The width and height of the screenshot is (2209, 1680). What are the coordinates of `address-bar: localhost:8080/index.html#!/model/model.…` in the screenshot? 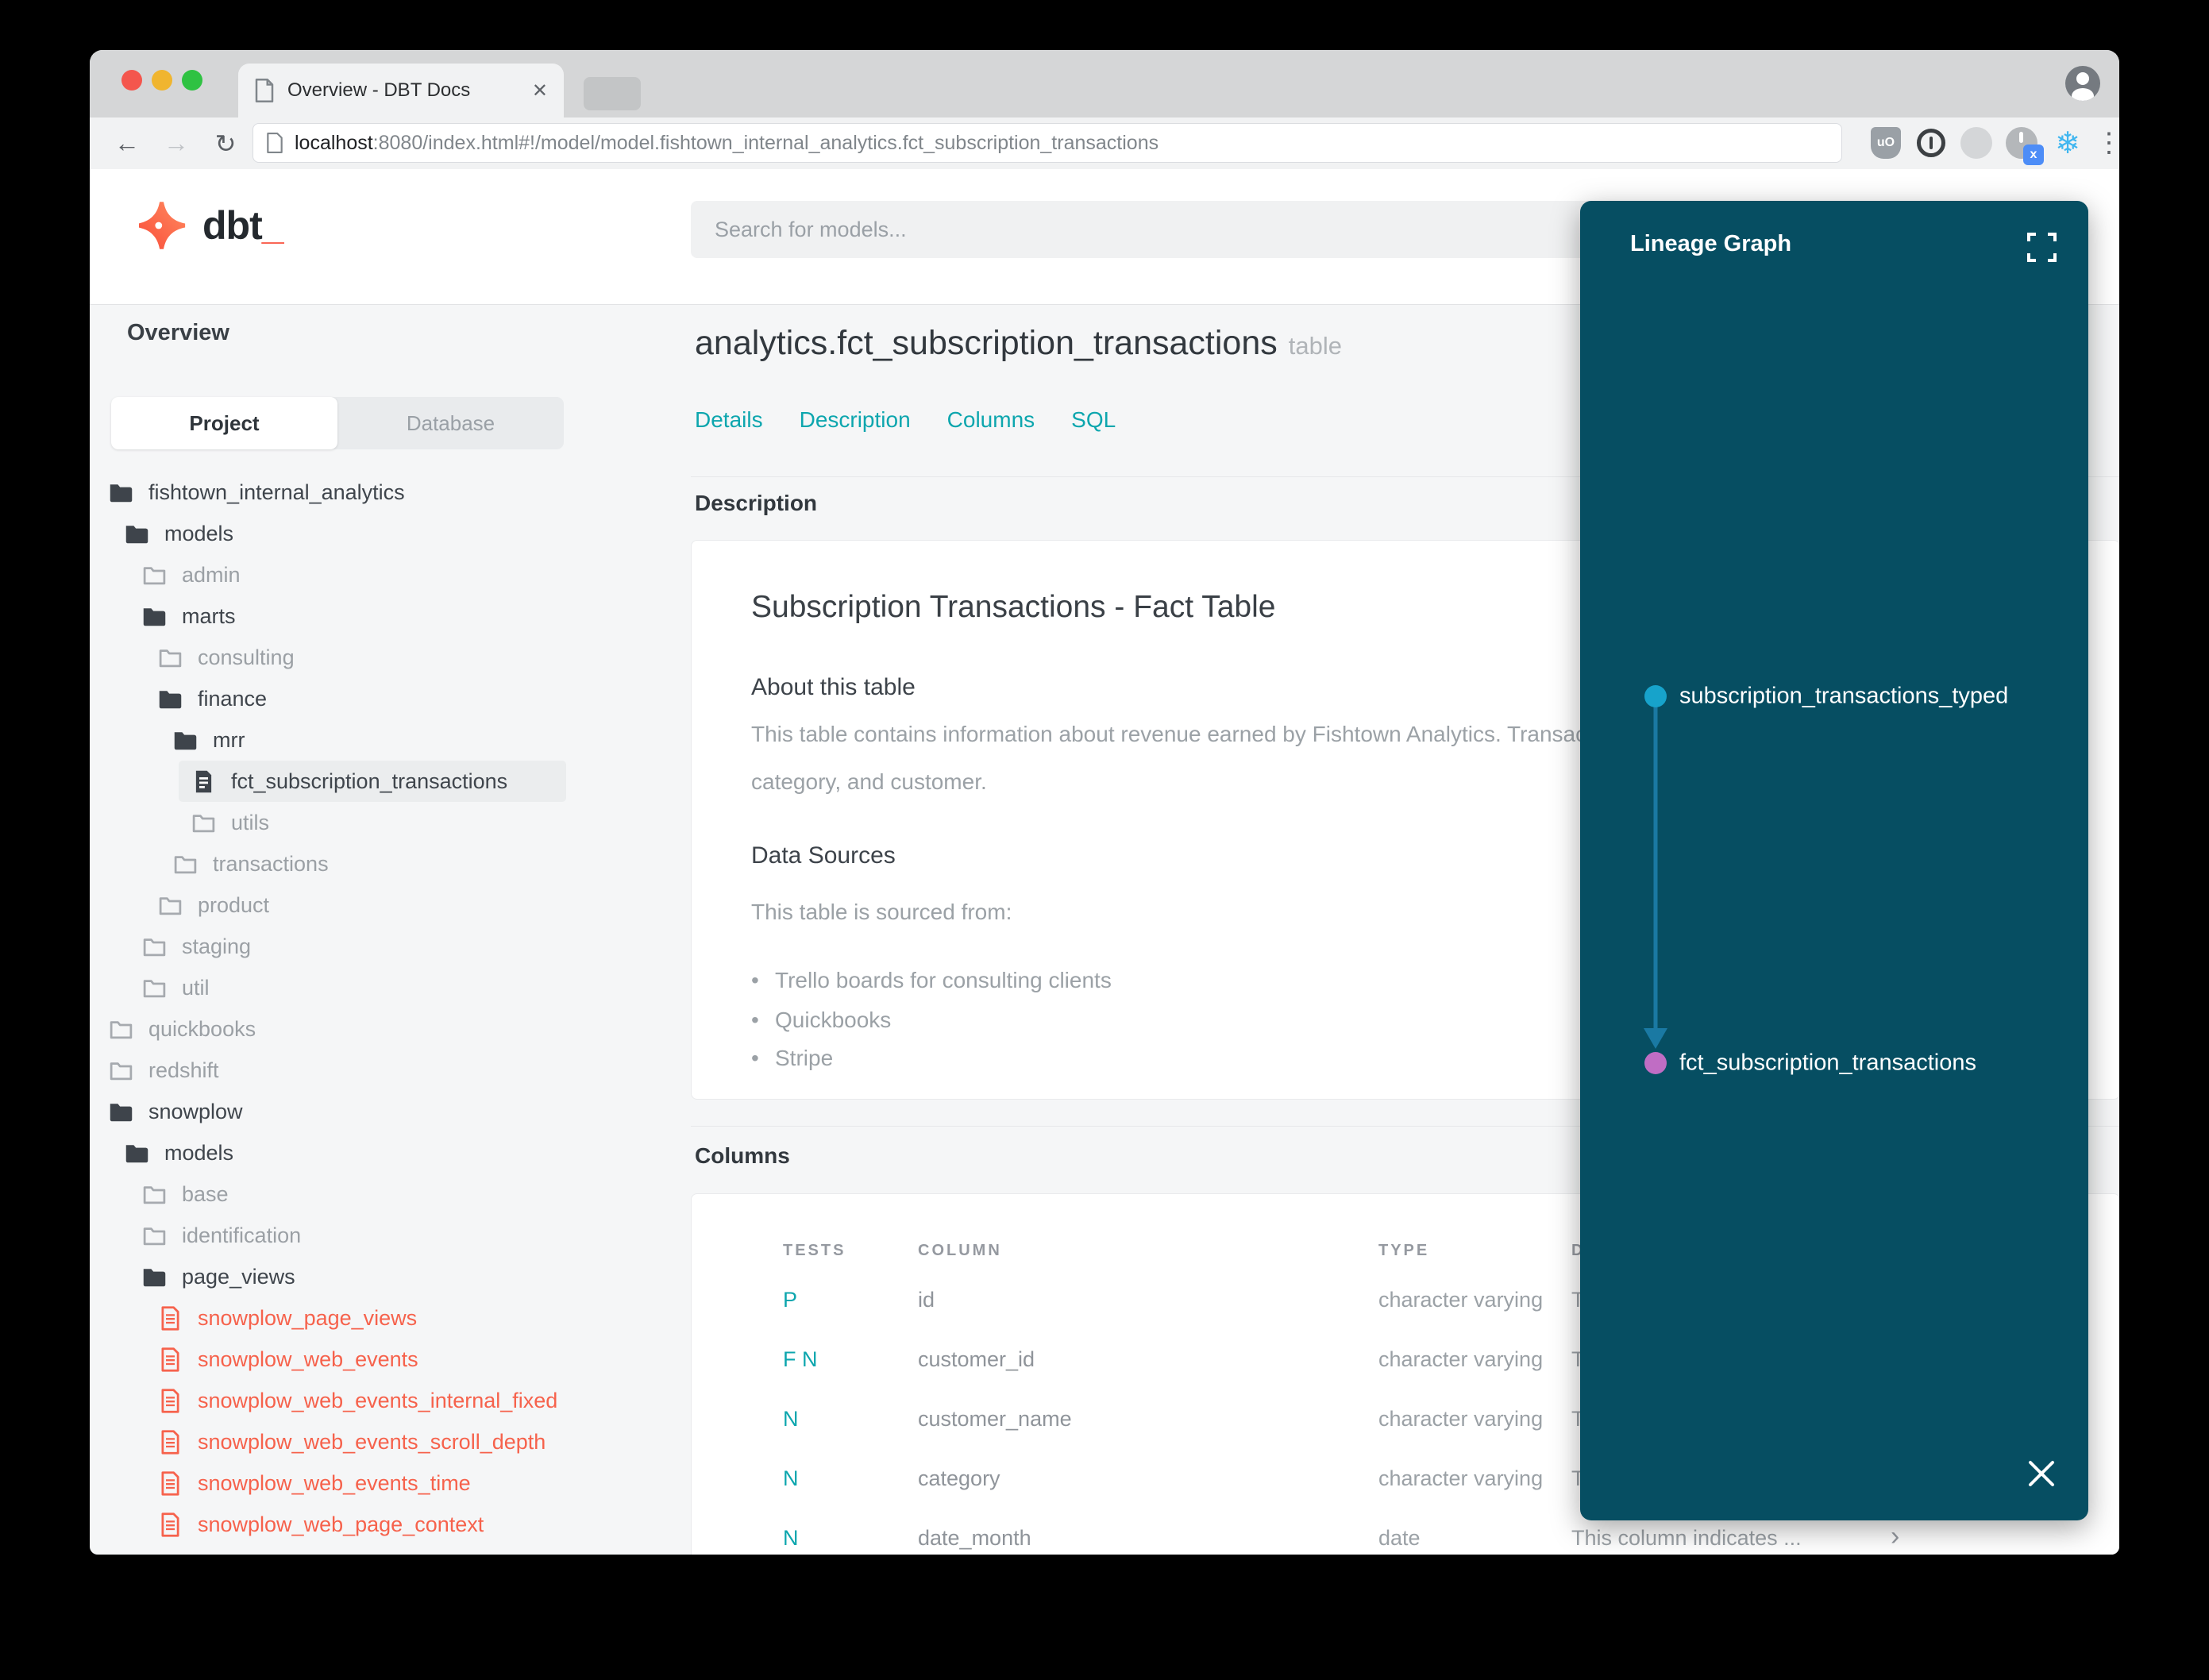 It's located at (1047, 143).